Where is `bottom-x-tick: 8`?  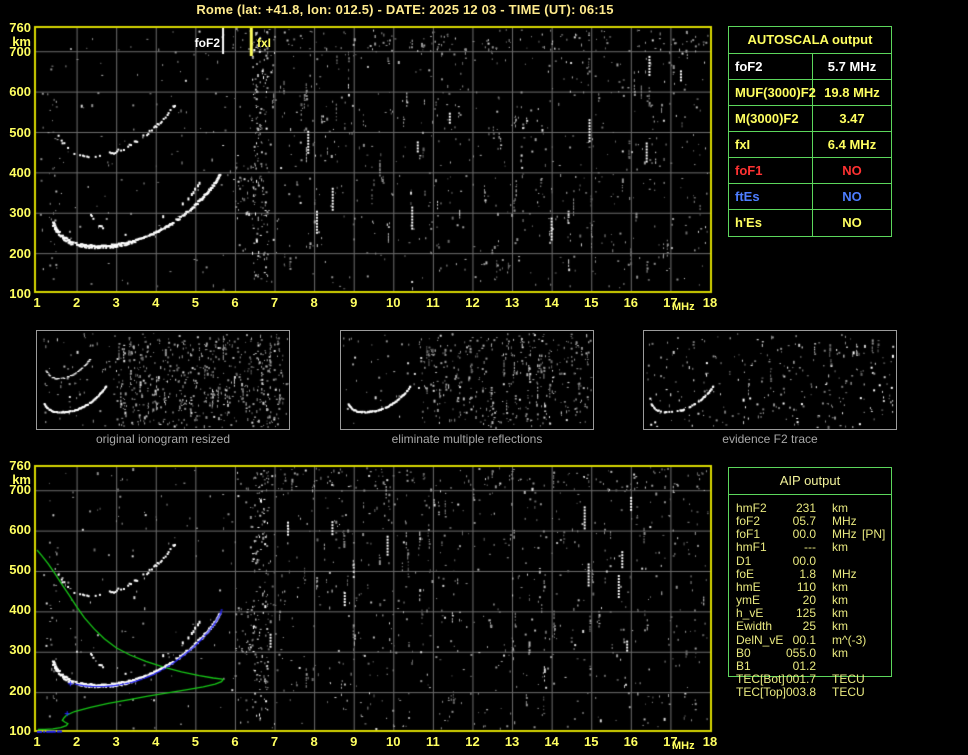
bottom-x-tick: 8 is located at coordinates (314, 741).